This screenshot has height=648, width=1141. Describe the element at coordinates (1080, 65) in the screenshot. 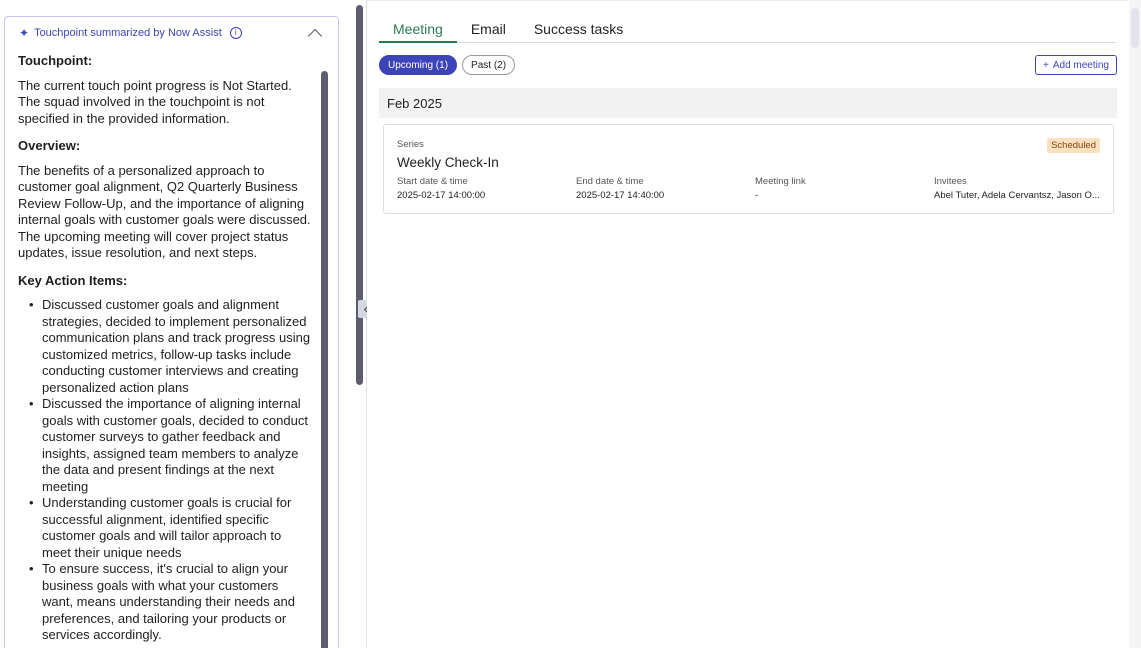

I see `add-meeting-label: Add meeting` at that location.